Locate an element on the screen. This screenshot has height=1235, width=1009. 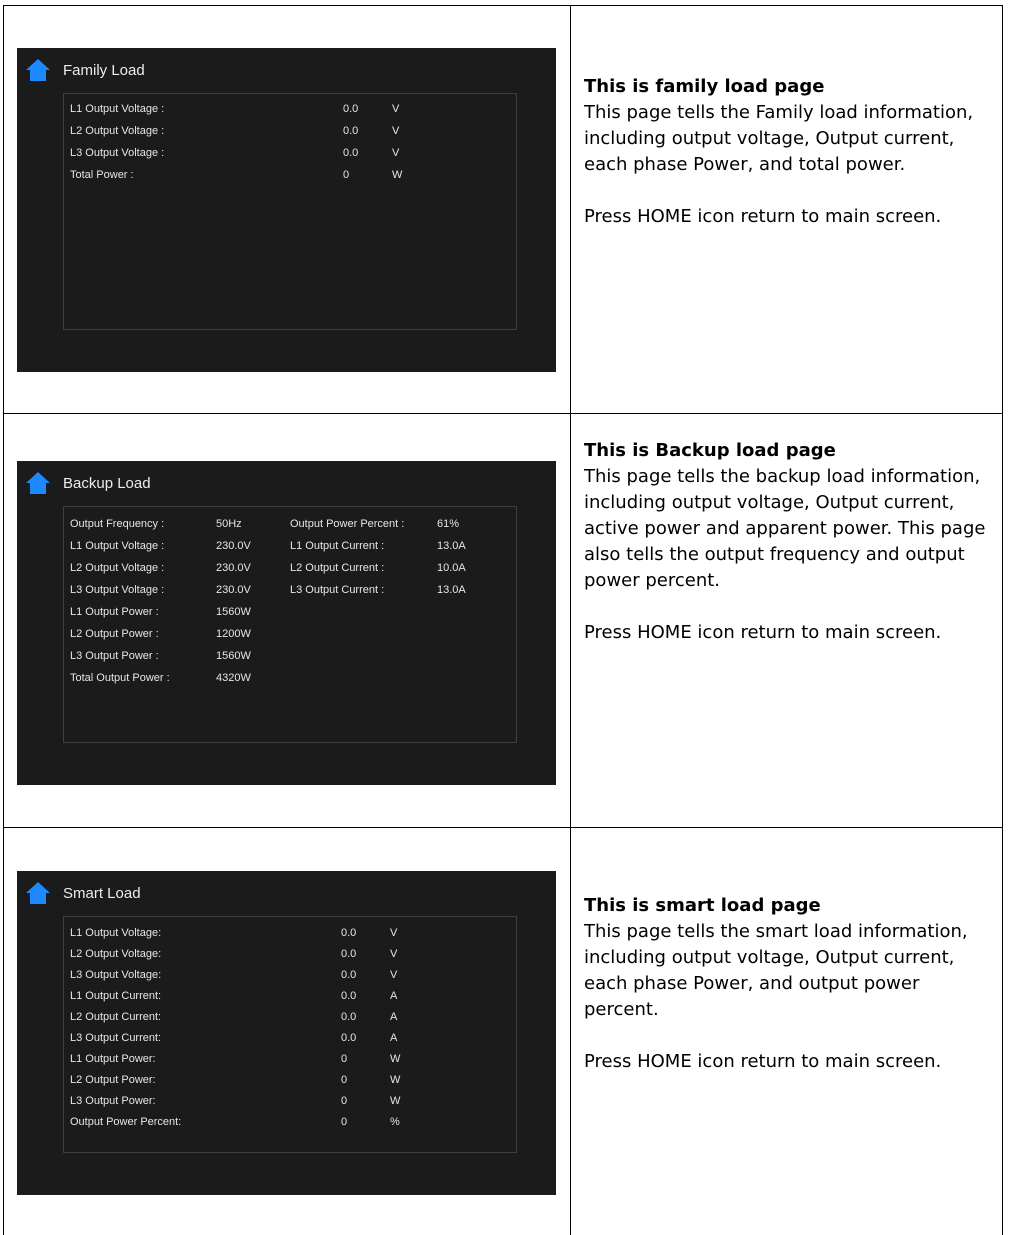
field-label: L1 Output Power : is located at coordinates (114, 612).